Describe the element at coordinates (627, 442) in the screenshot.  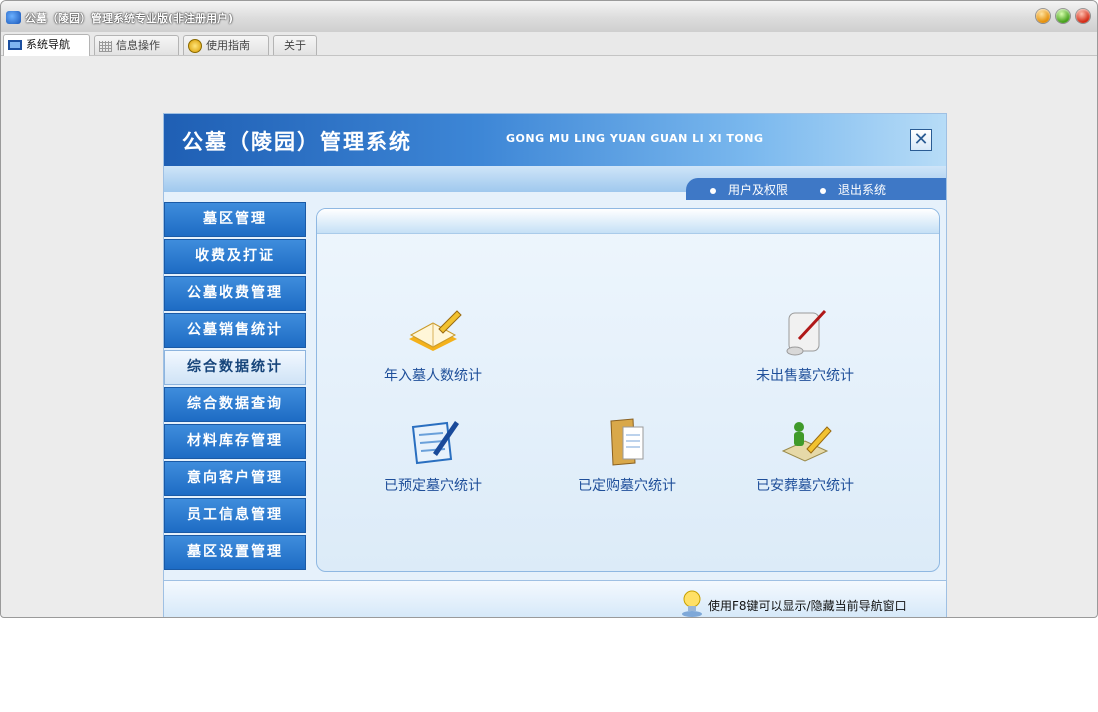
I see `folder-document-icon` at that location.